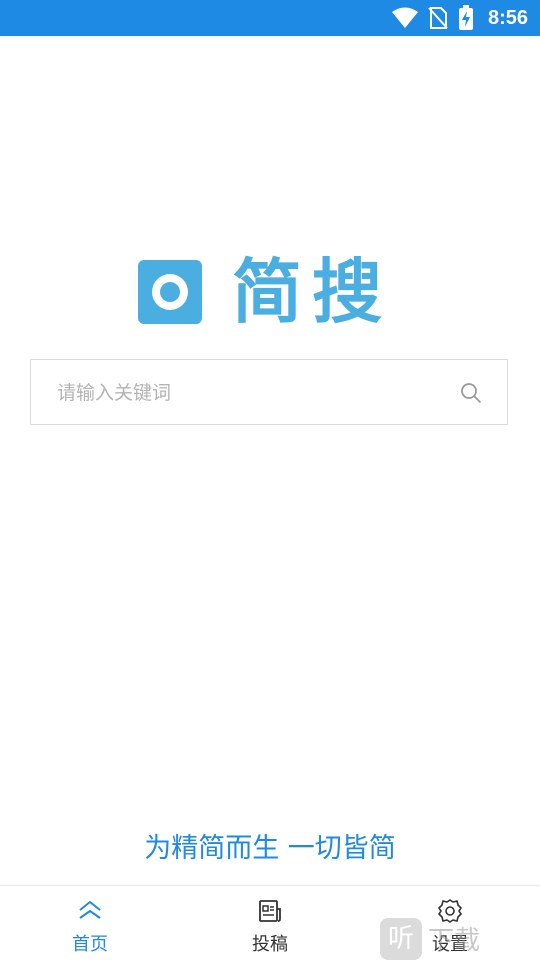 The height and width of the screenshot is (961, 540). What do you see at coordinates (270, 923) in the screenshot?
I see `tab-submit: 投稿` at bounding box center [270, 923].